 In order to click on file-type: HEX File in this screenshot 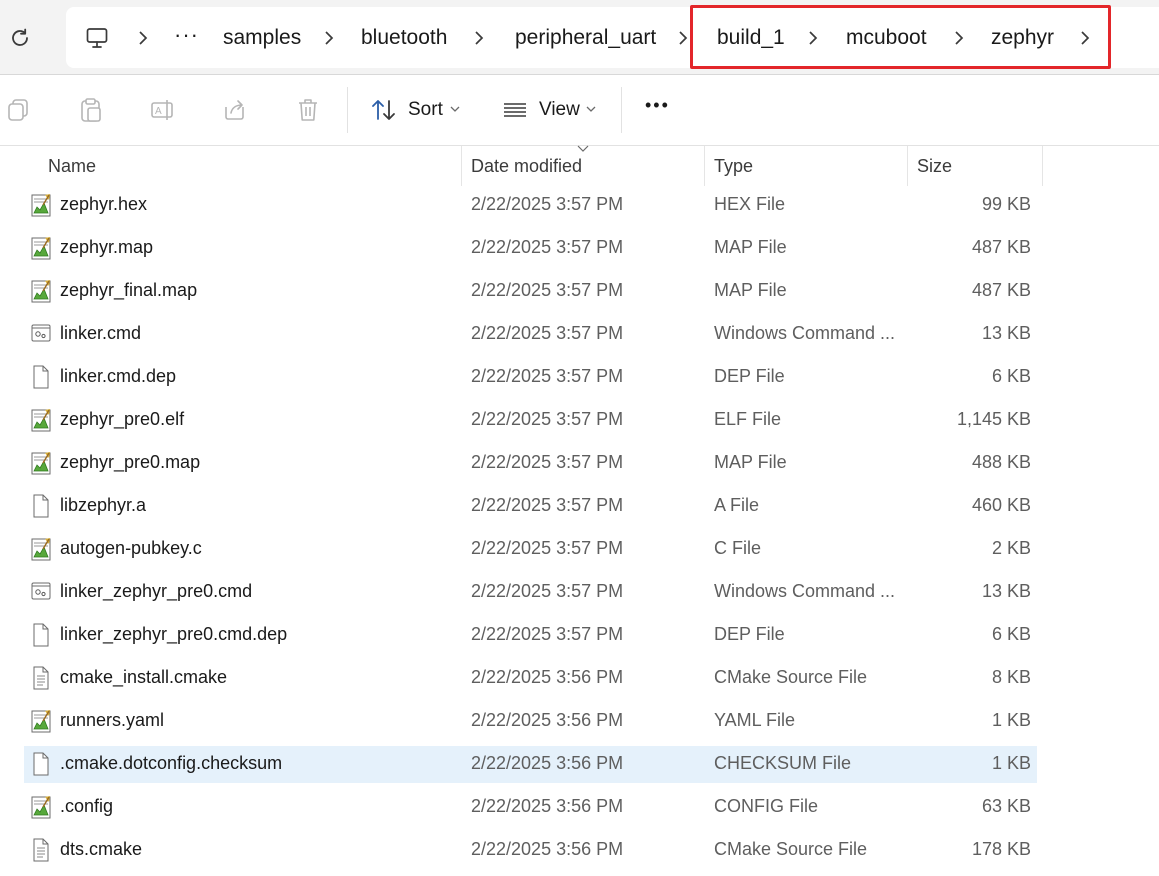, I will do `click(750, 204)`.